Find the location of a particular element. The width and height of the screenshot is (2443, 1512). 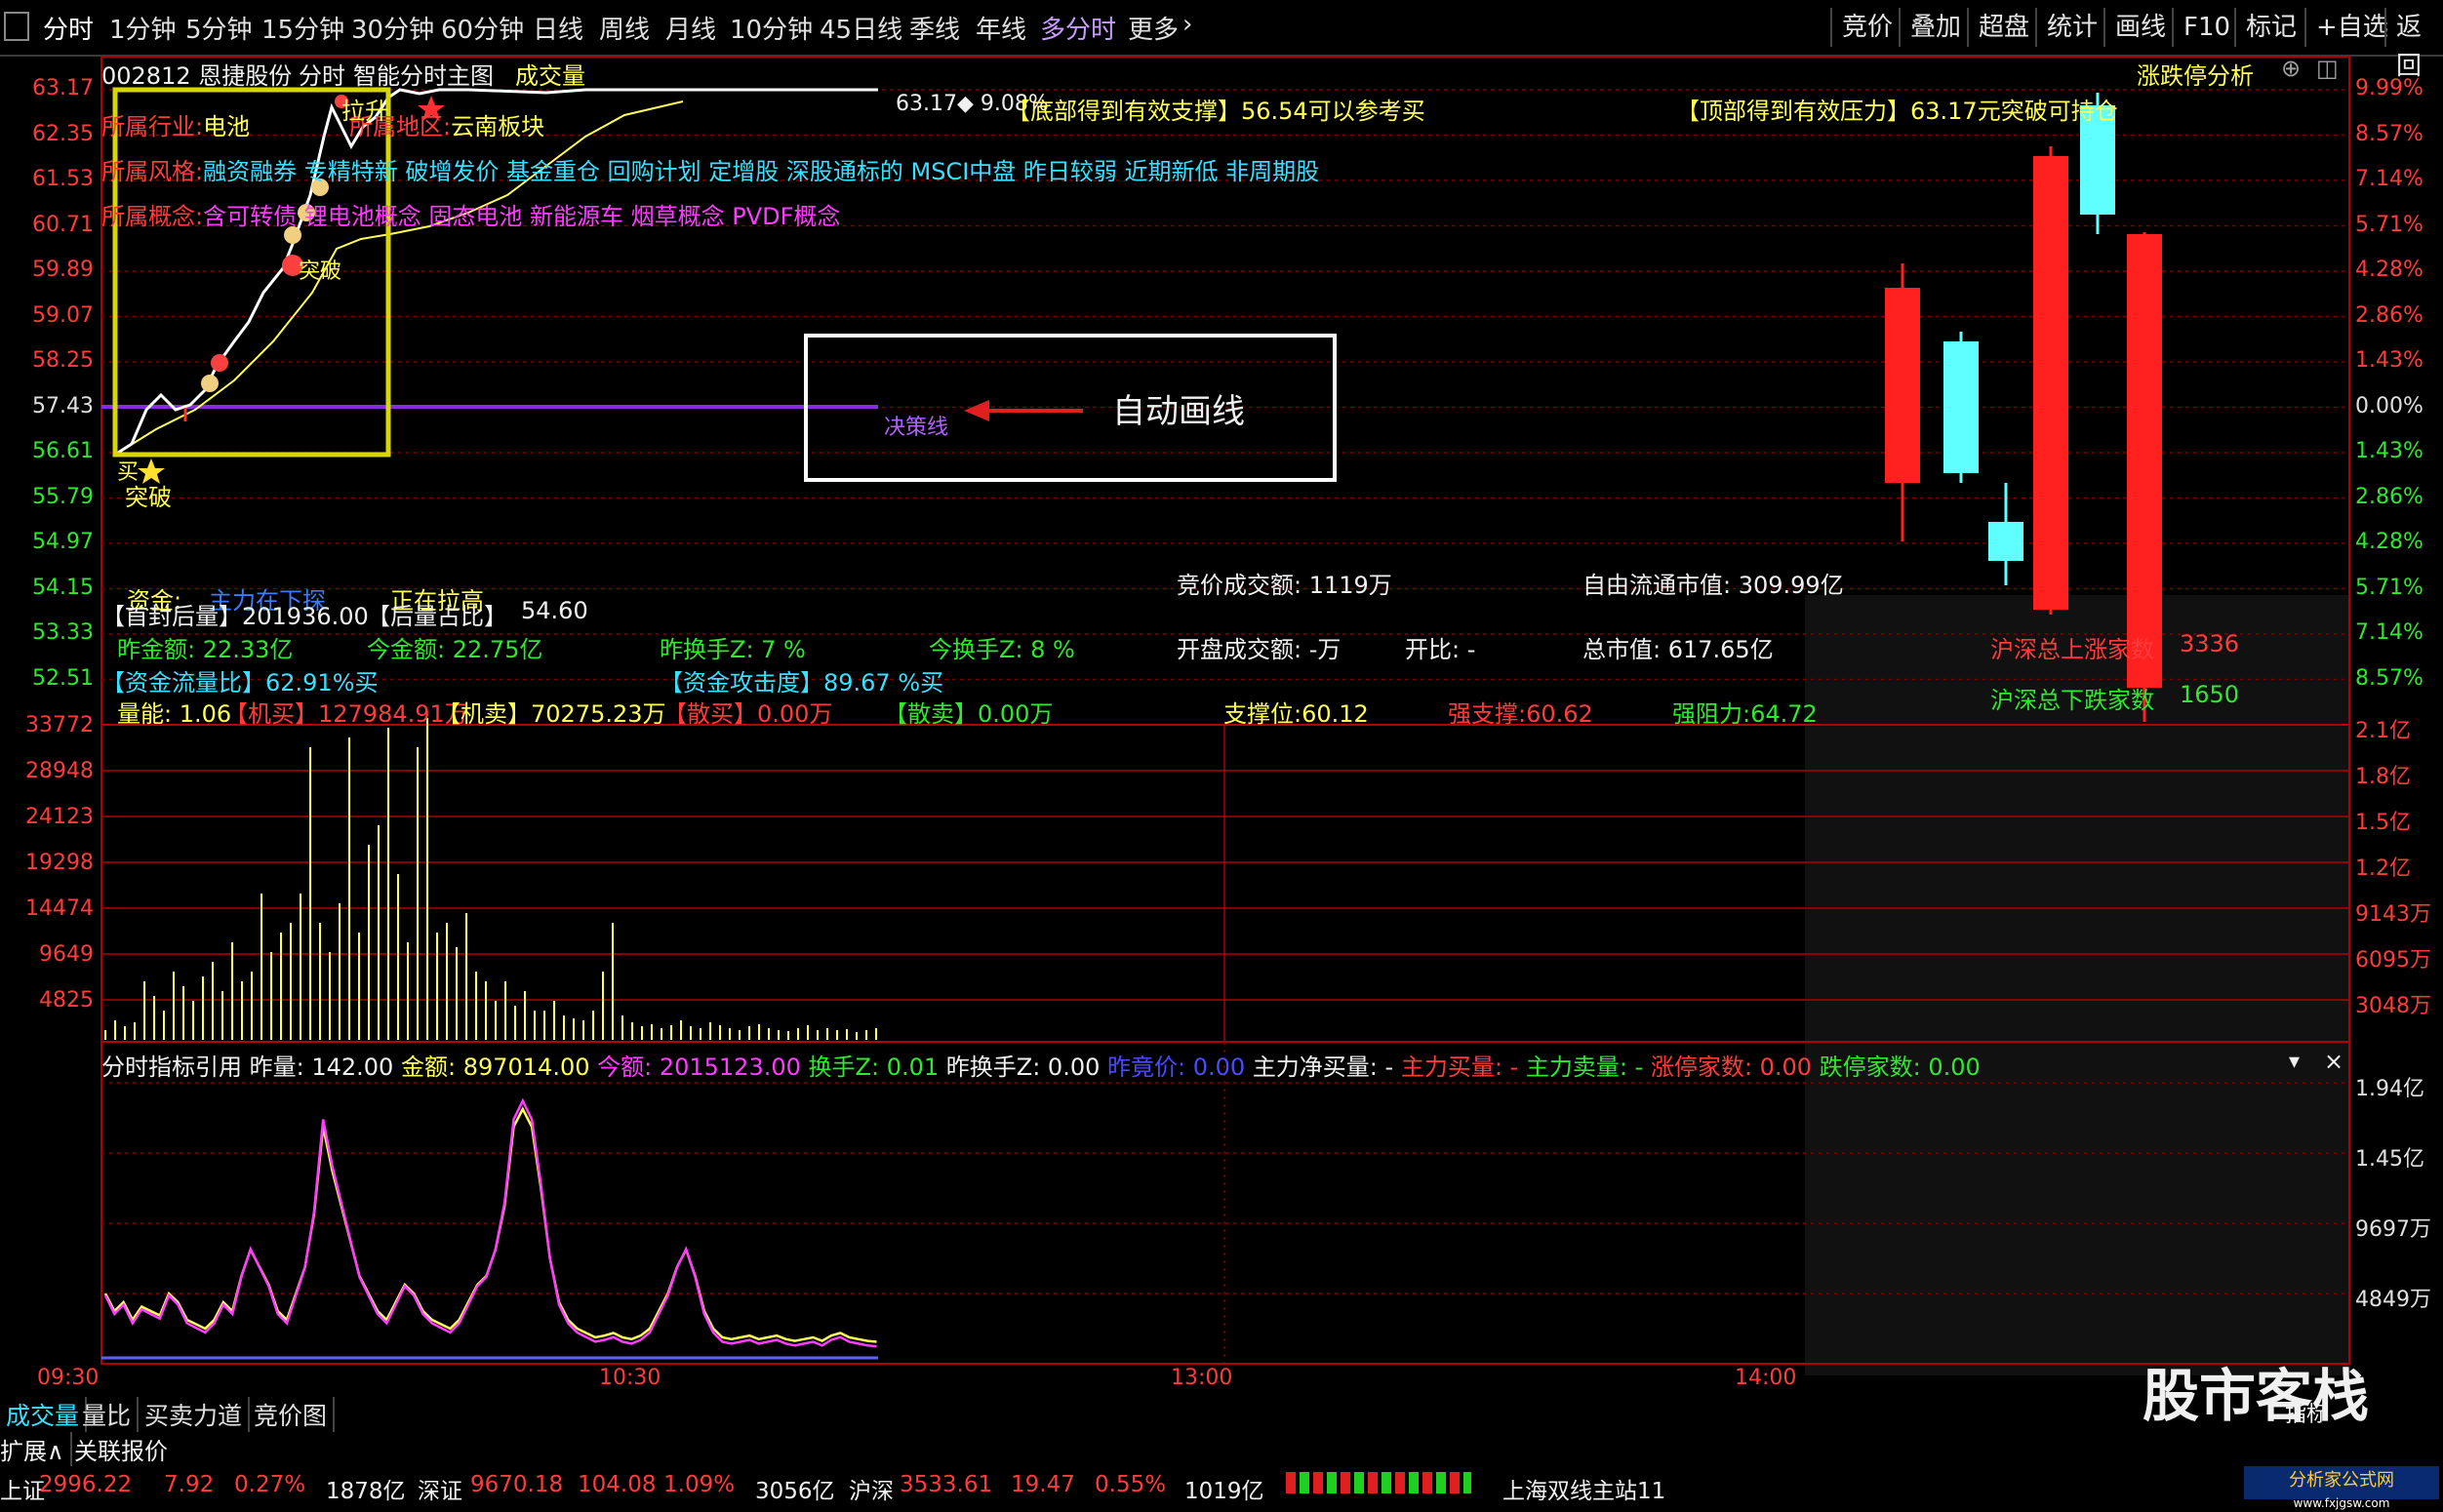

style-label: 所属风格: is located at coordinates (152, 171).